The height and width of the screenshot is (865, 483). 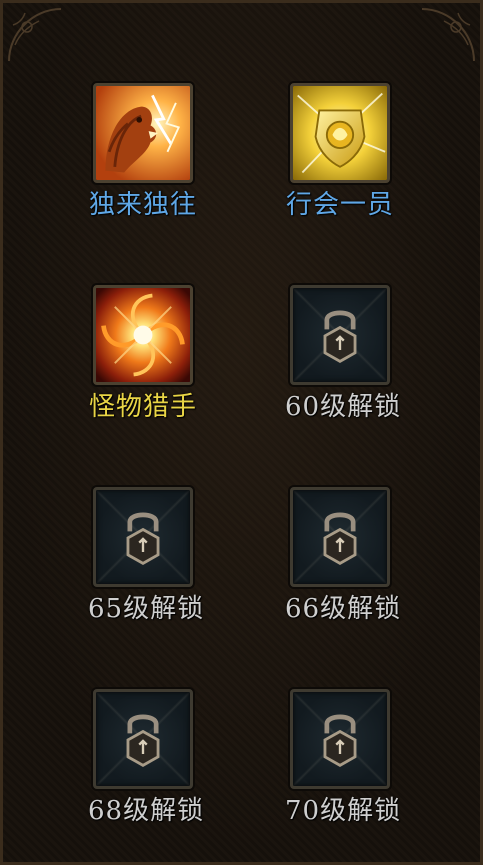 I want to click on skill-slot-locked-65: 65级解锁, so click(x=146, y=556).